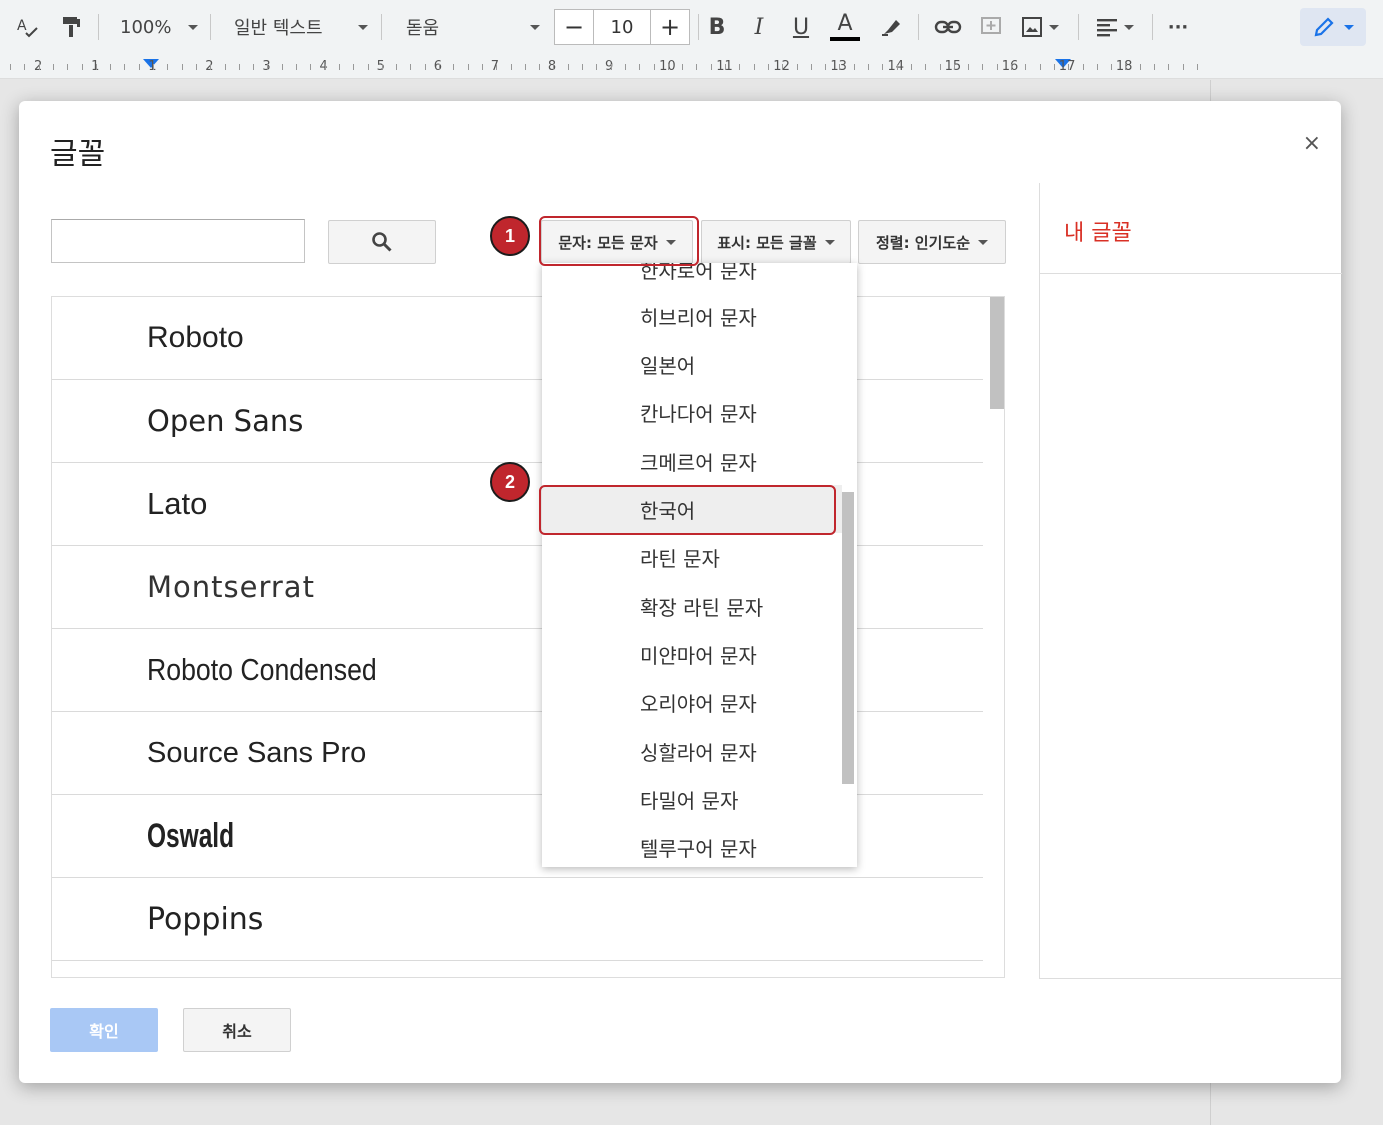 This screenshot has width=1383, height=1125. I want to click on close-icon: ×, so click(1312, 143).